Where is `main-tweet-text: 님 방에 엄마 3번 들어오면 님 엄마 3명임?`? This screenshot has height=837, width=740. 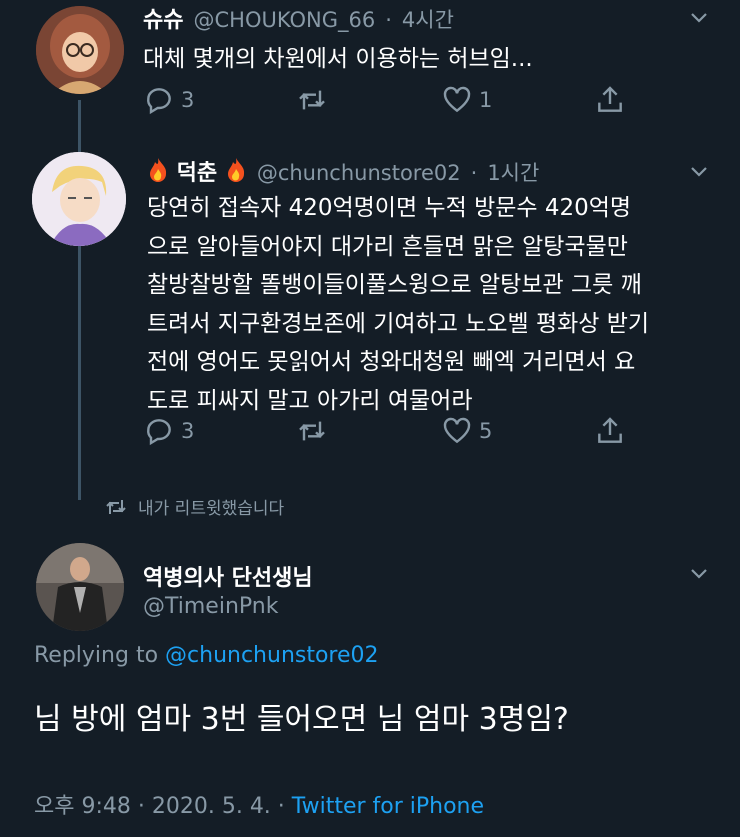 main-tweet-text: 님 방에 엄마 3번 들어오면 님 엄마 3명임? is located at coordinates (301, 719).